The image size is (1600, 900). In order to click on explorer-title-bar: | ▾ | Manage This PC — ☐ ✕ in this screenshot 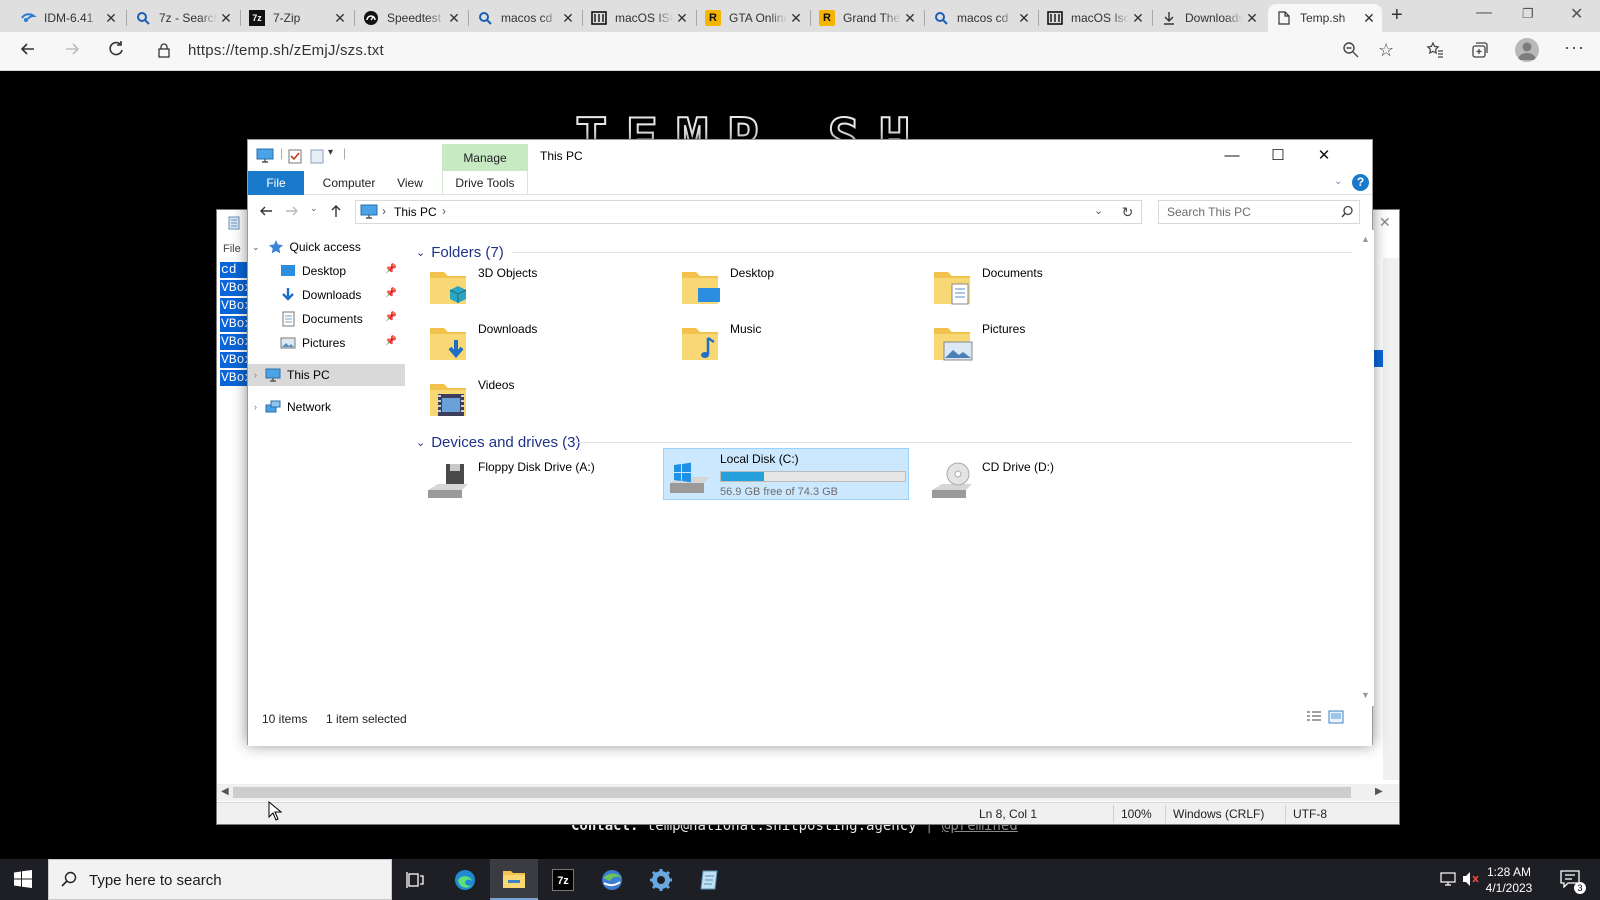, I will do `click(810, 155)`.